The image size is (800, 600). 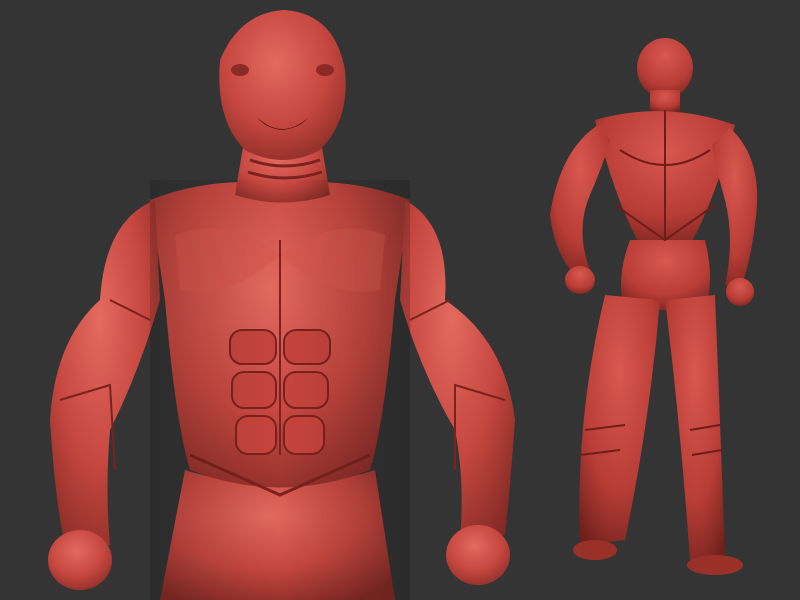 I want to click on back-right-leg, so click(x=695, y=427).